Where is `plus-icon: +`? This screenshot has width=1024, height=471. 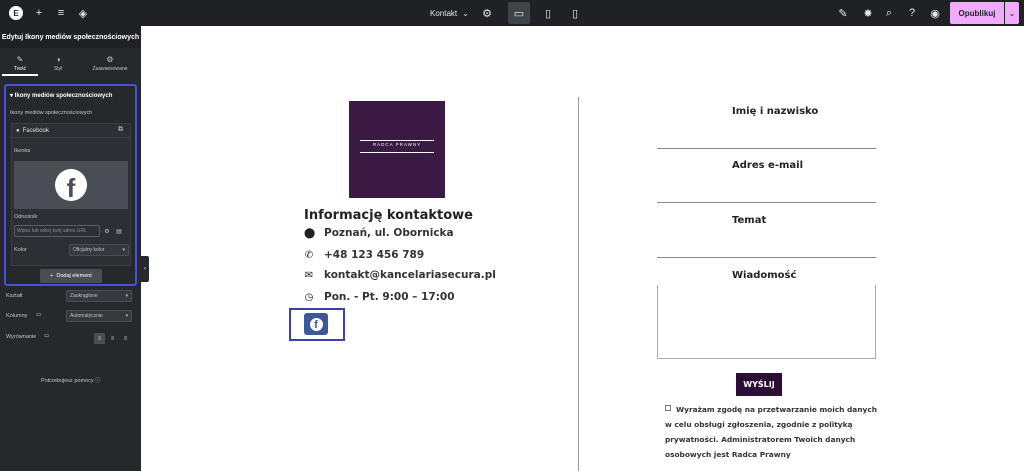 plus-icon: + is located at coordinates (52, 276).